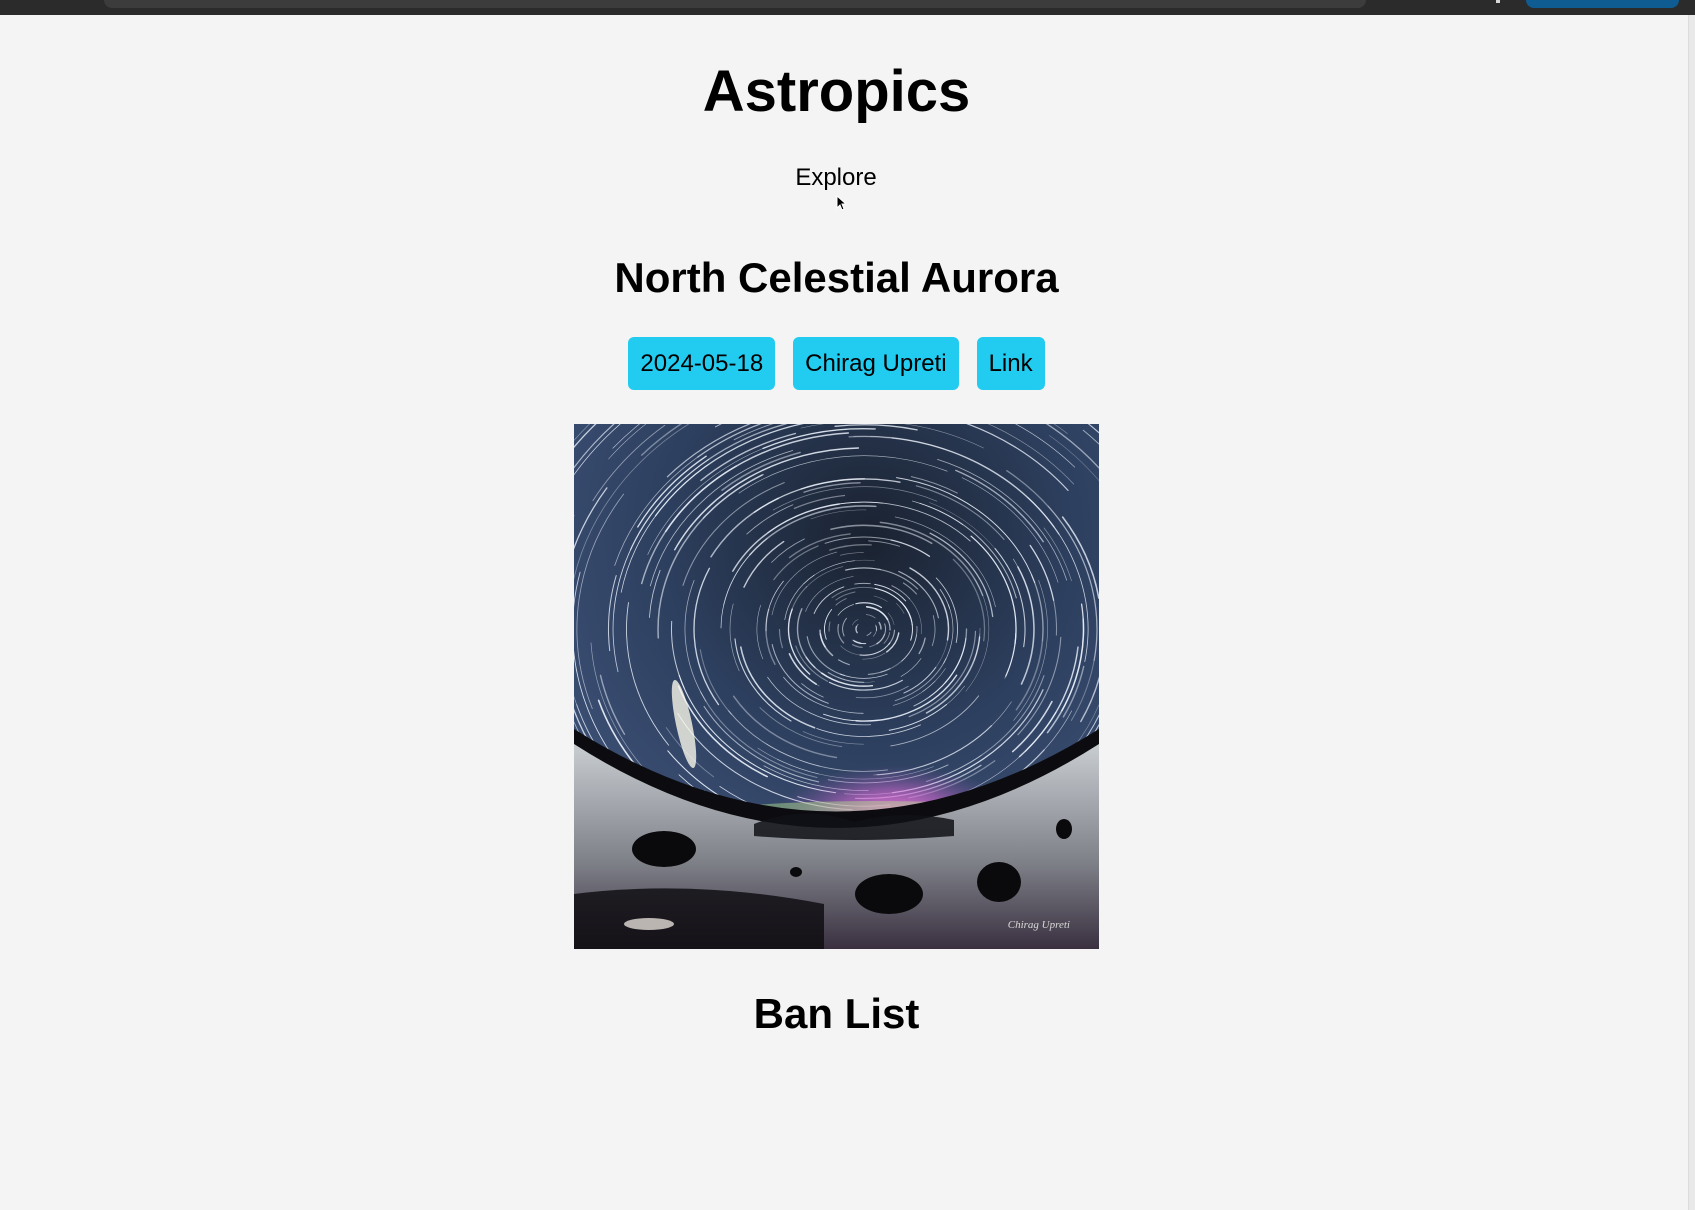  What do you see at coordinates (1691, 612) in the screenshot?
I see `page-scrollbar` at bounding box center [1691, 612].